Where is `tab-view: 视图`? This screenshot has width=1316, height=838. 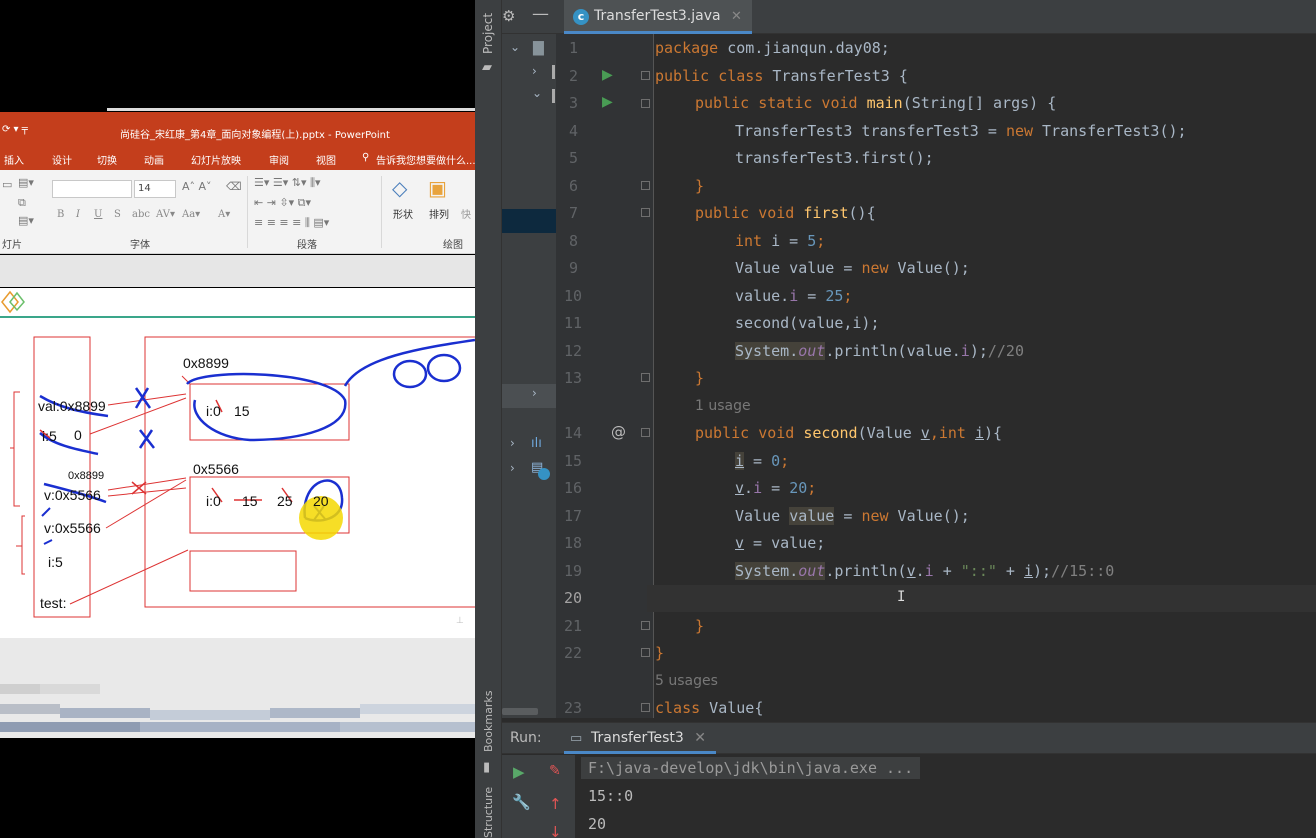
tab-view: 视图 is located at coordinates (326, 159).